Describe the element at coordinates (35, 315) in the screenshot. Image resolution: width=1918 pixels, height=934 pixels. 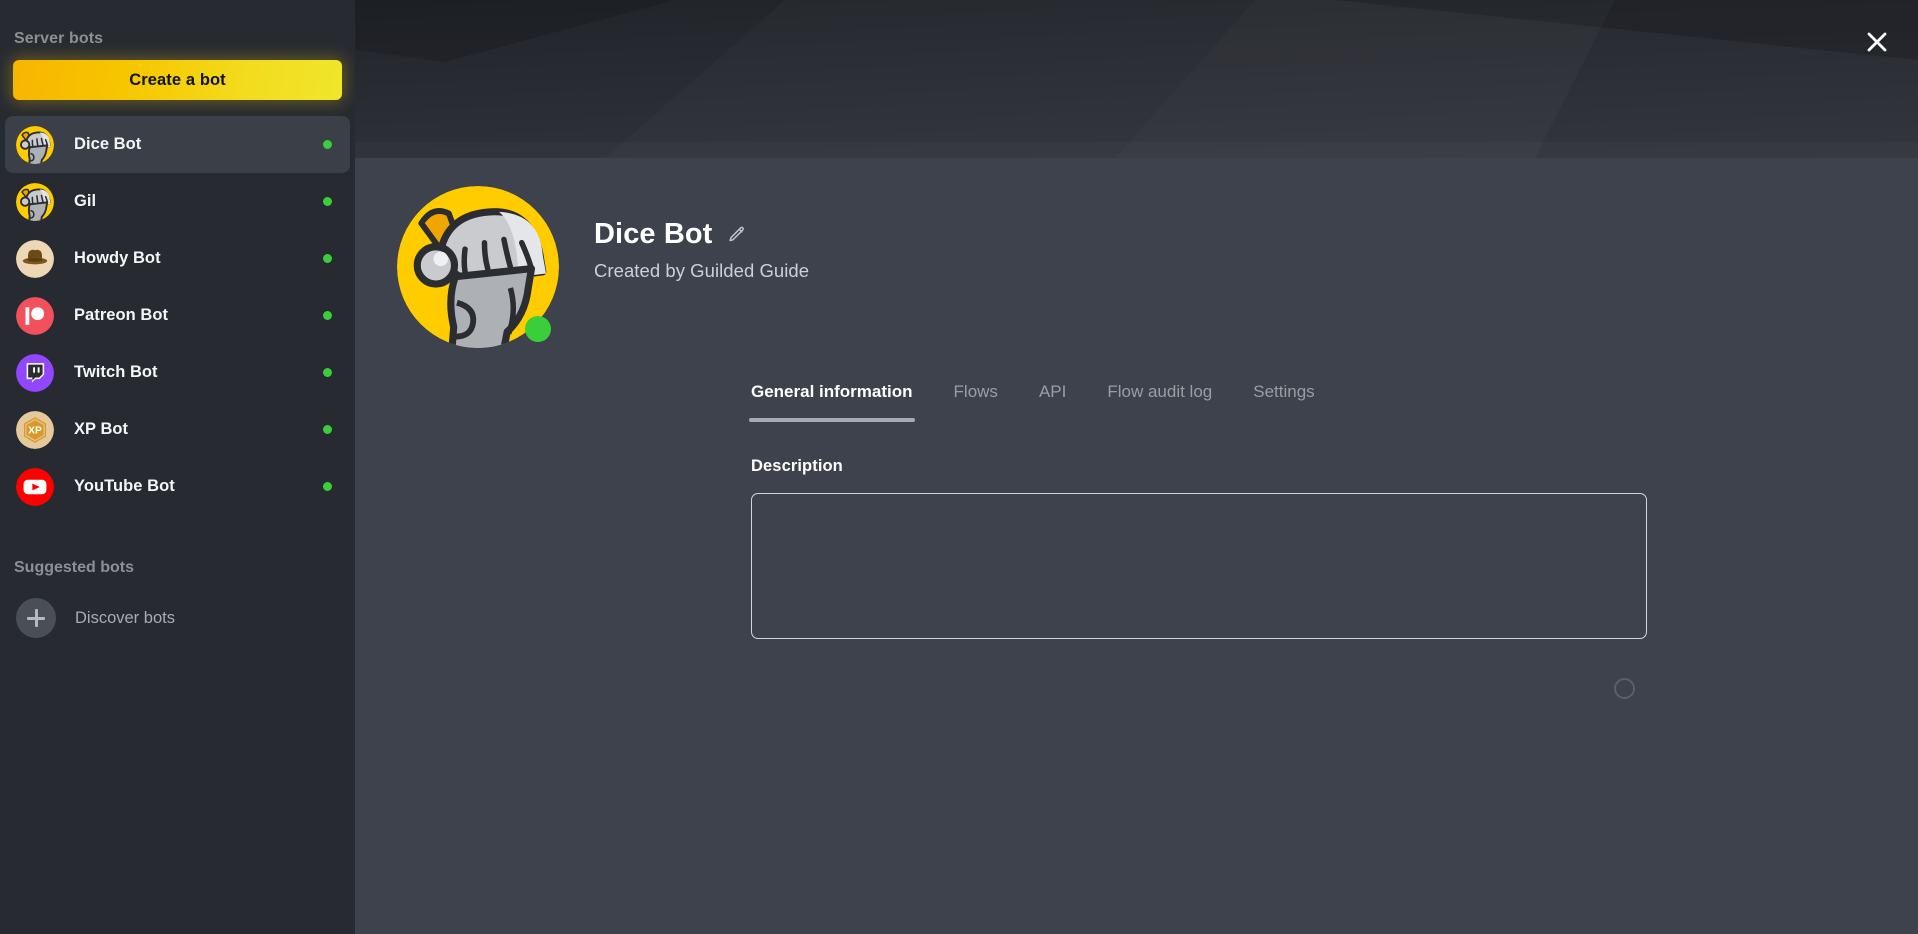
I see `patreon-icon` at that location.